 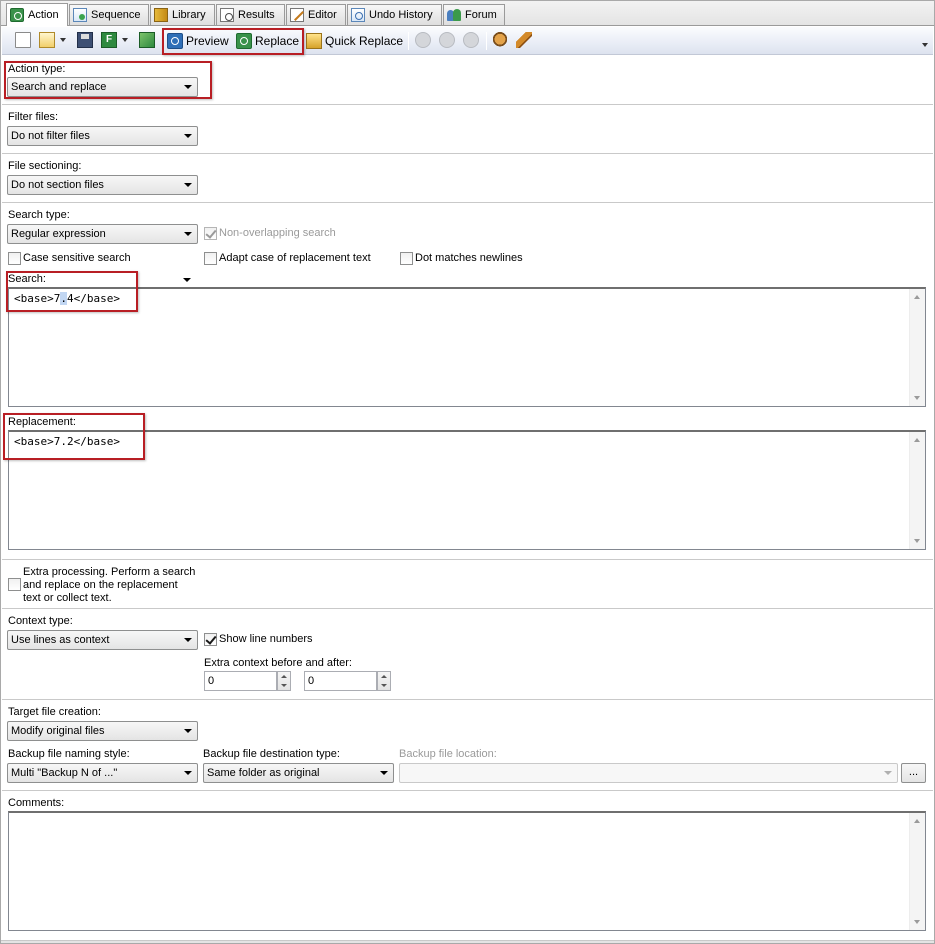 I want to click on backup-naming-select: Multi "Backup N of ...", so click(x=102, y=773).